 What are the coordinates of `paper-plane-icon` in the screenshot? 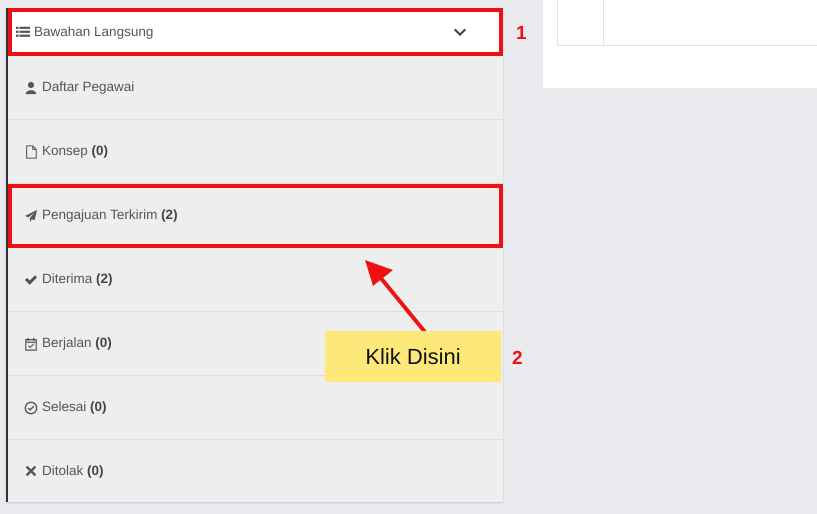 It's located at (31, 215).